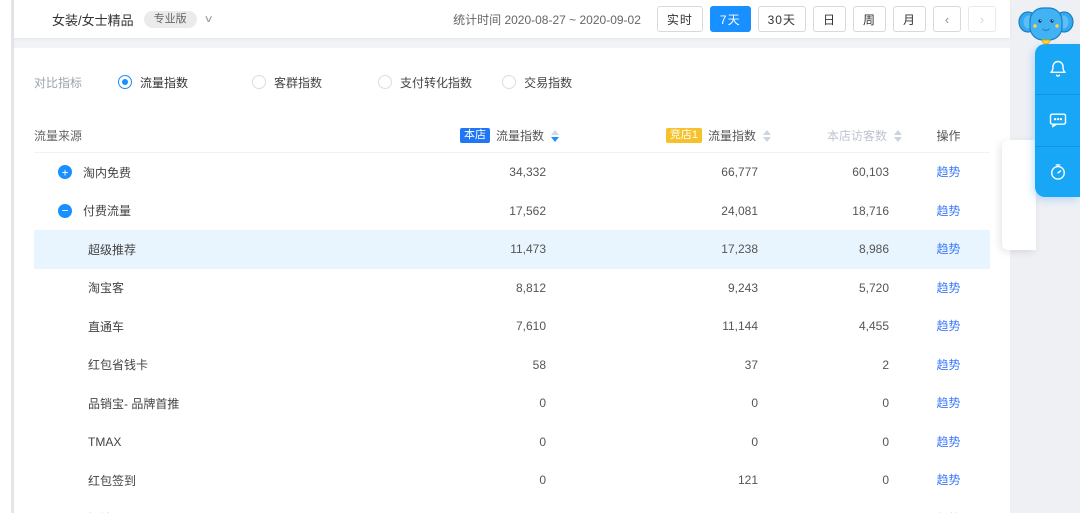 Image resolution: width=1080 pixels, height=513 pixels. I want to click on competitor-index-cell: 17,238, so click(739, 249).